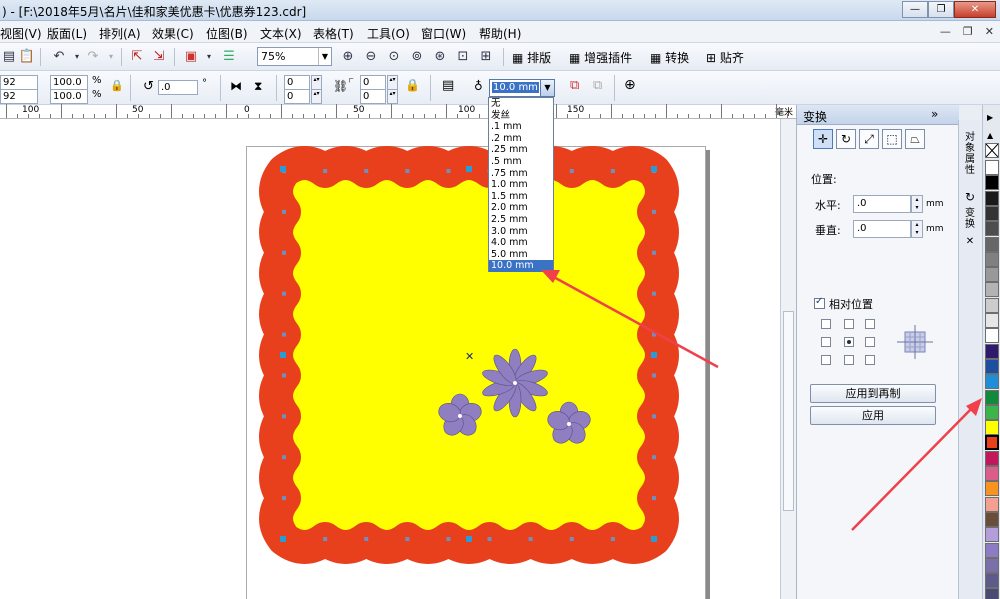 The width and height of the screenshot is (1000, 599). I want to click on menu-text: 文本(X), so click(281, 33).